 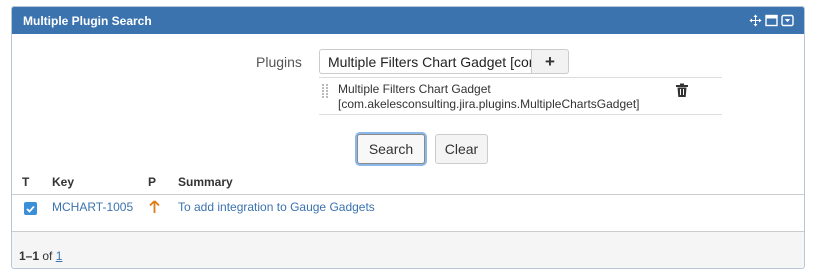 I want to click on add-plugin-button: +, so click(x=550, y=61).